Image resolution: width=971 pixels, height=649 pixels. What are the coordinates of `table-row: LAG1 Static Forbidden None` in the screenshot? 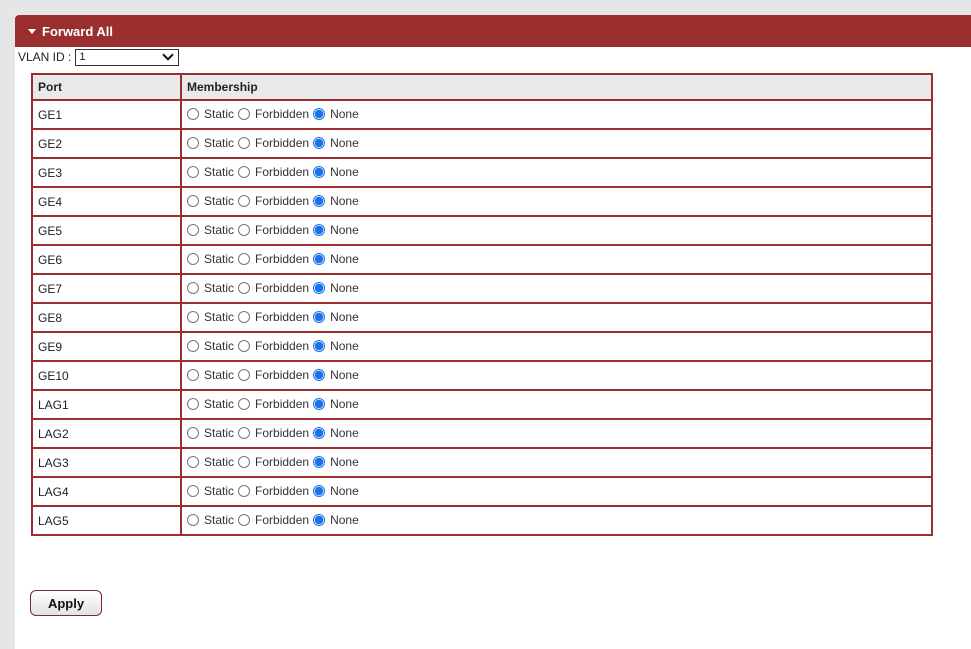 It's located at (482, 404).